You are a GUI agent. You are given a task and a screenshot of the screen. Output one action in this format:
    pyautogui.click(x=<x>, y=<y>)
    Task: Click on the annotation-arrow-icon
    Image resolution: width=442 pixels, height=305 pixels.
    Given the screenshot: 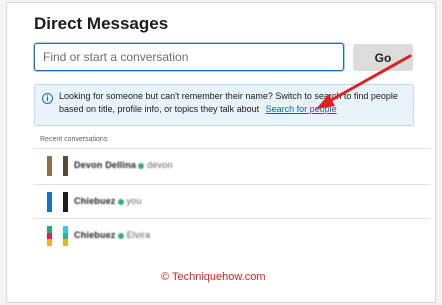 What is the action you would take?
    pyautogui.click(x=364, y=81)
    